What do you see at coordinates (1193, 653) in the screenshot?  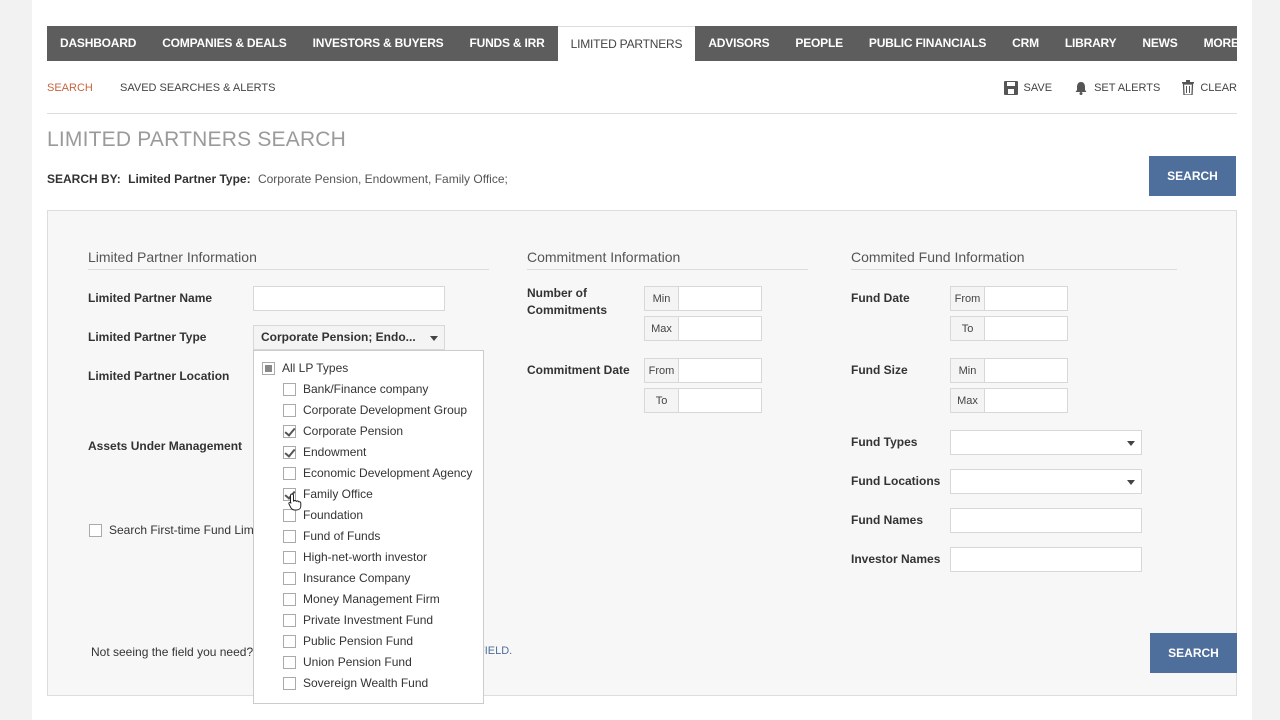 I see `search-button-bottom: SEARCH` at bounding box center [1193, 653].